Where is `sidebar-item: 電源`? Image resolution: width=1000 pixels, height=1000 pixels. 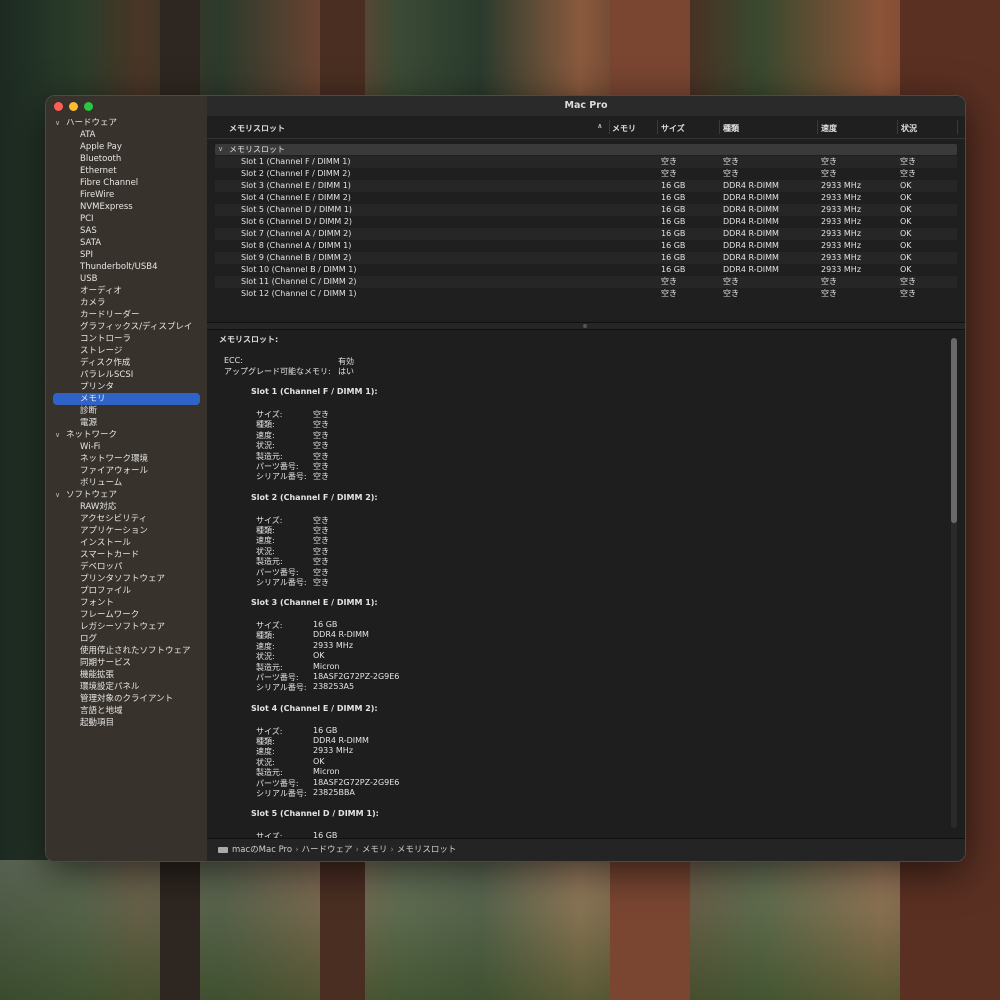
sidebar-item: 電源 is located at coordinates (126, 423).